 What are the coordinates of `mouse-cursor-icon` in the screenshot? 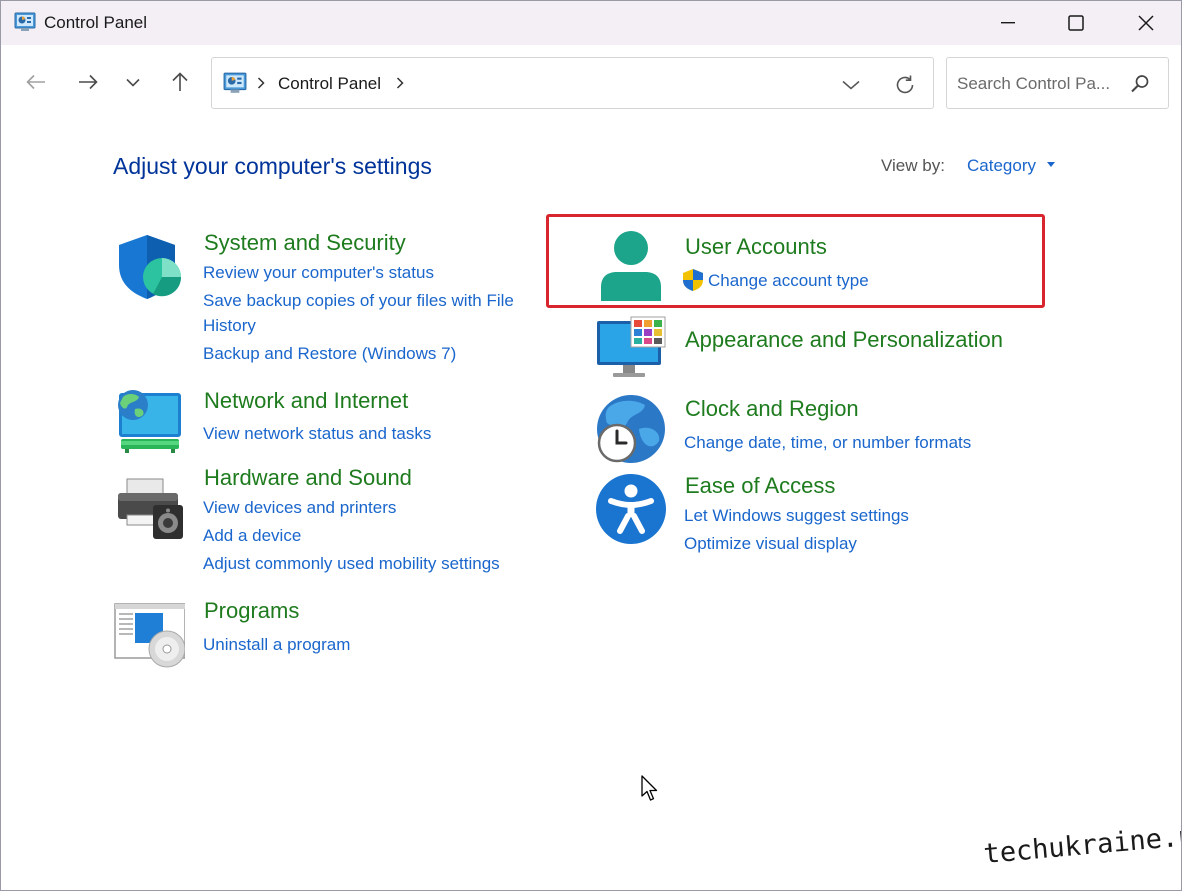 It's located at (649, 788).